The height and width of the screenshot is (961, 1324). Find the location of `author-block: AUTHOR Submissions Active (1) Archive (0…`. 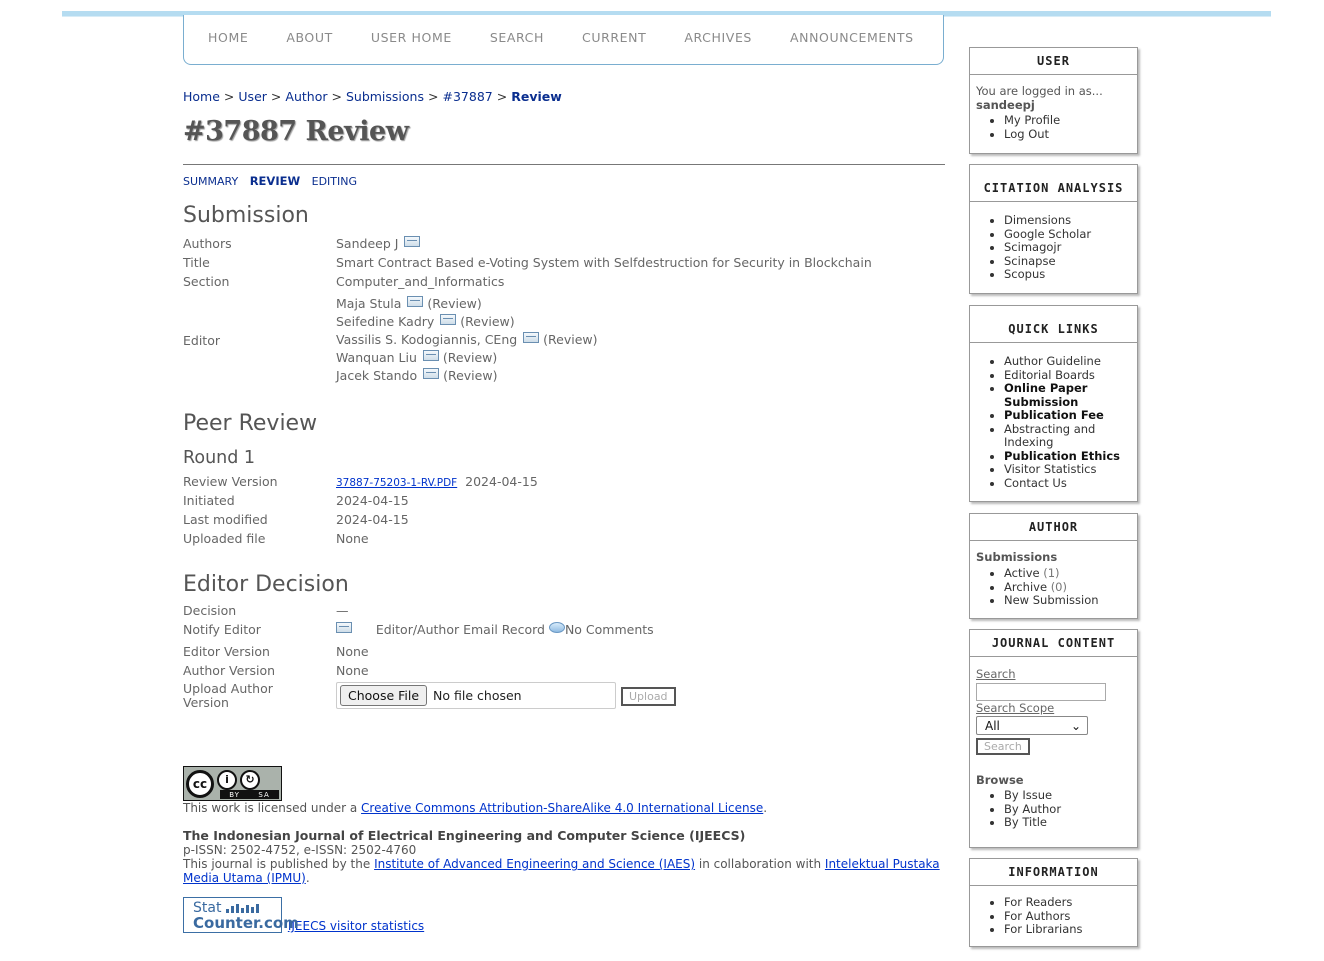

author-block: AUTHOR Submissions Active (1) Archive (0… is located at coordinates (1053, 566).